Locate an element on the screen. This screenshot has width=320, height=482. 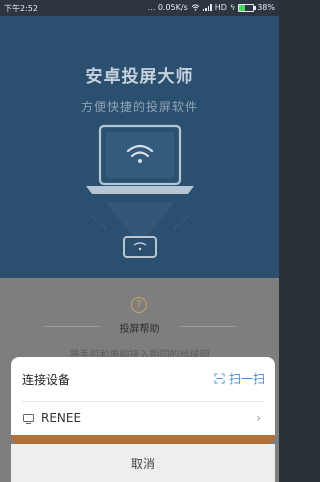
device-item: RENEE › is located at coordinates (143, 419).